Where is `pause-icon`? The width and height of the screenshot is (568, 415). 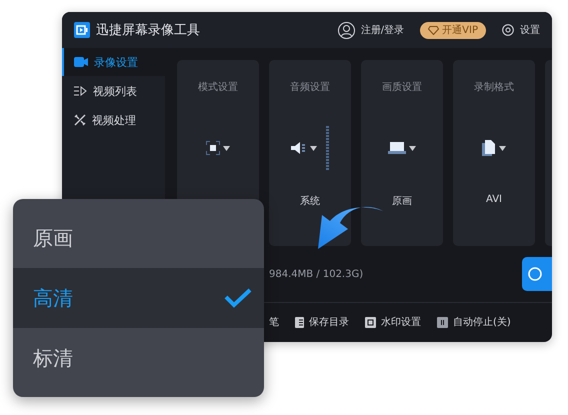 pause-icon is located at coordinates (442, 322).